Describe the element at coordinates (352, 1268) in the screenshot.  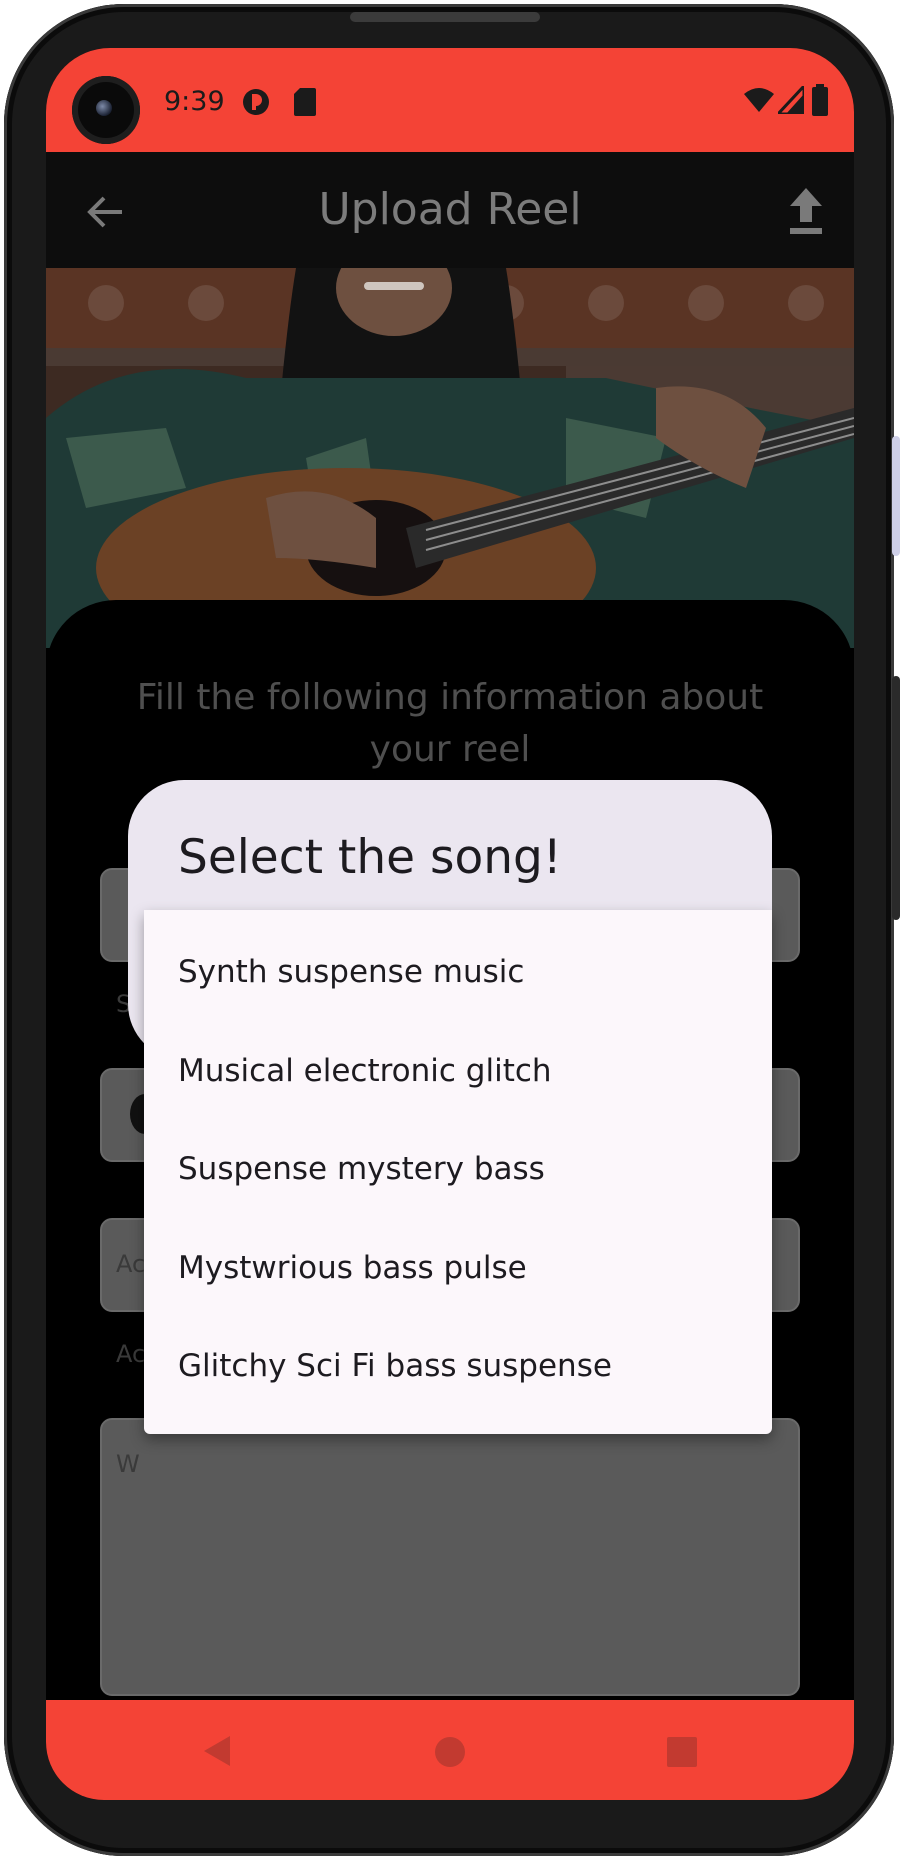
I see `song-option: Mystwrious bass pulse` at that location.